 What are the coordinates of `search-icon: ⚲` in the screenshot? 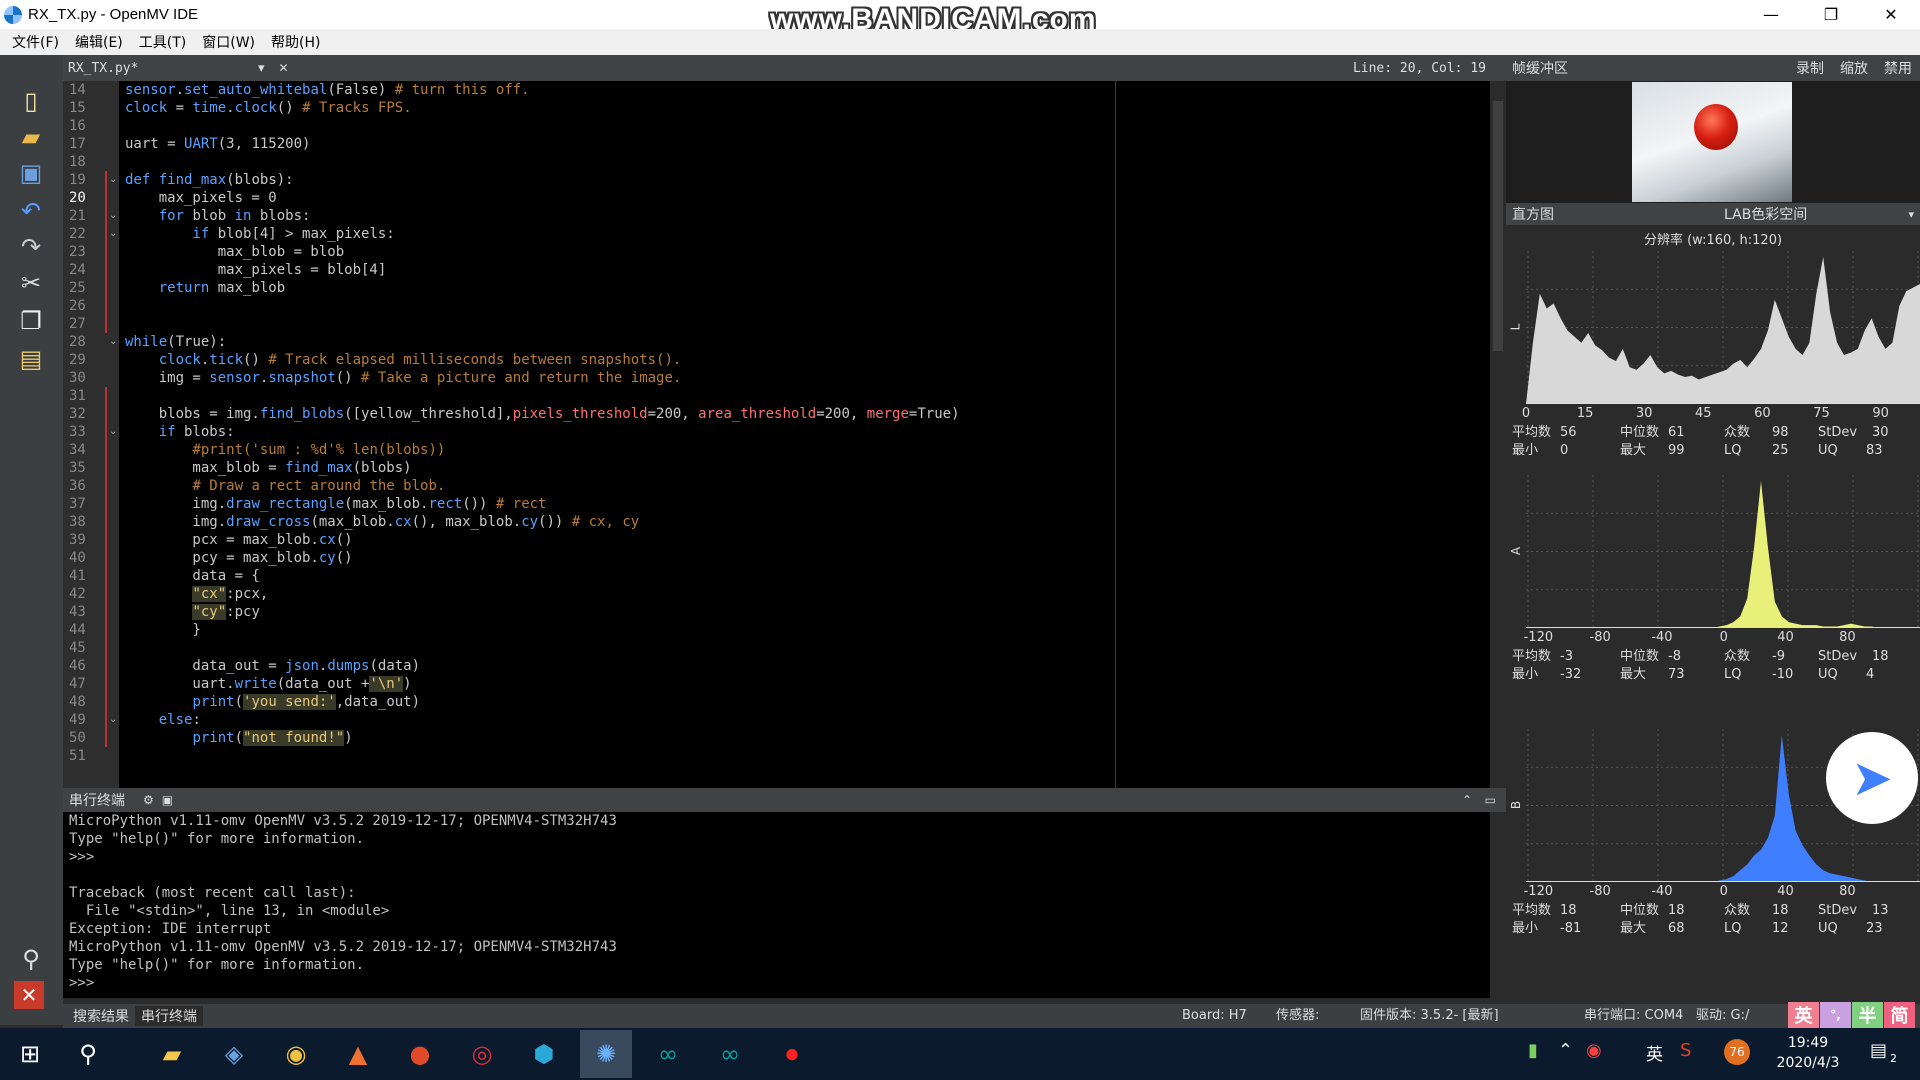 It's located at (88, 1054).